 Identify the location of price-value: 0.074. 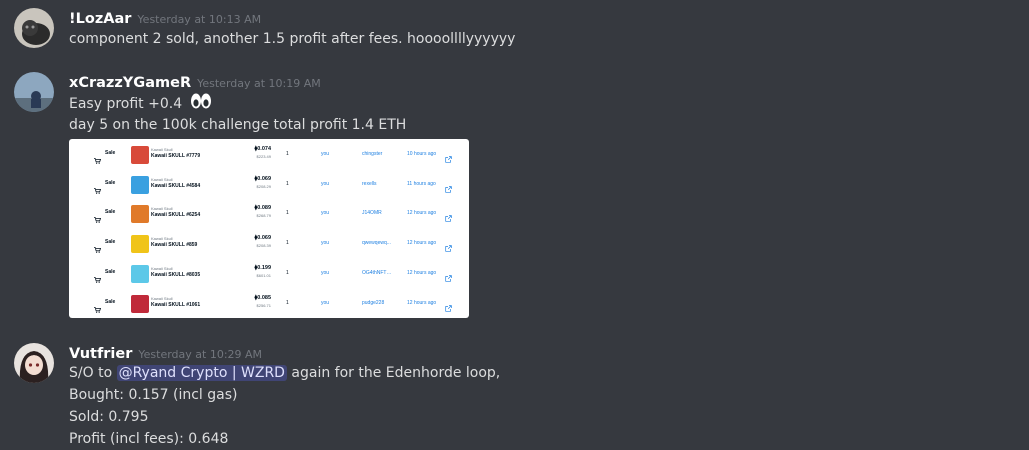
(264, 149).